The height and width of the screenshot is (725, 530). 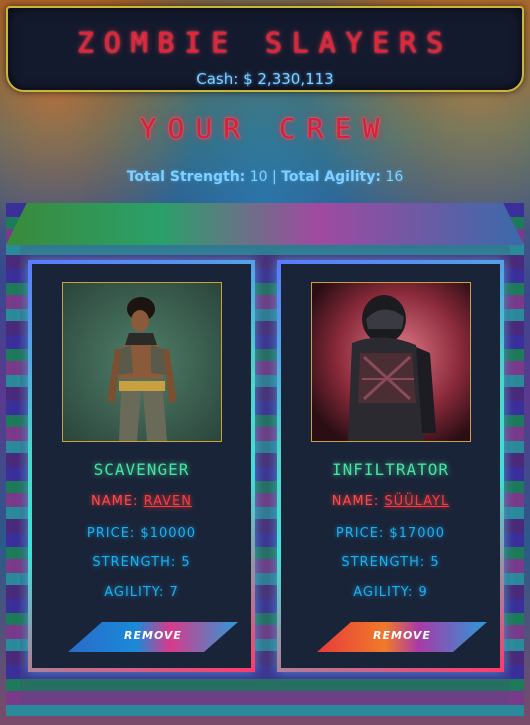 What do you see at coordinates (265, 224) in the screenshot?
I see `panel-frame-top` at bounding box center [265, 224].